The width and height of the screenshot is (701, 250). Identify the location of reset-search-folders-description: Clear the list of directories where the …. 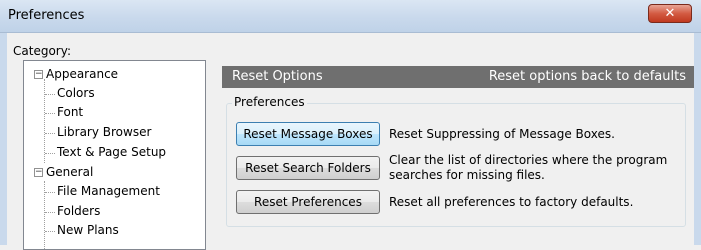
(528, 167).